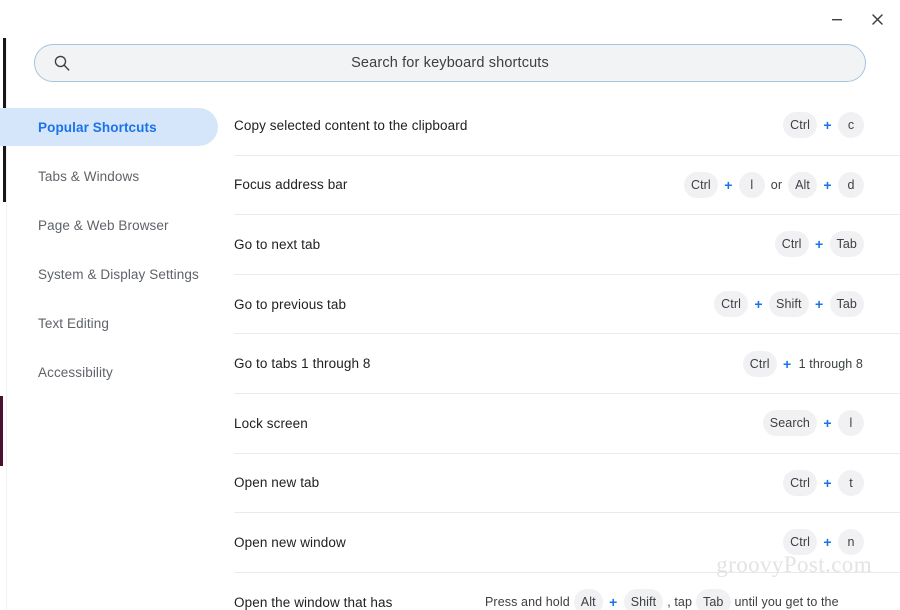 This screenshot has height=610, width=900. I want to click on key-cap: c, so click(851, 125).